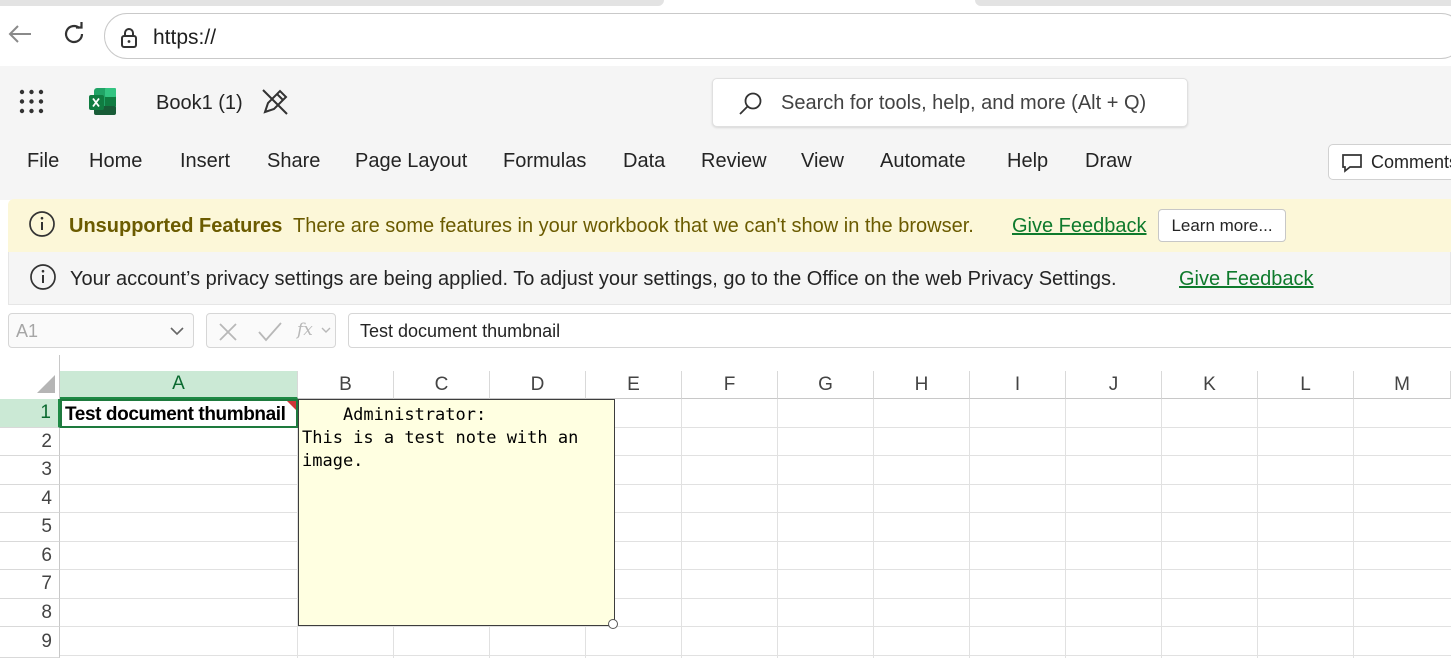 Image resolution: width=1451 pixels, height=658 pixels. I want to click on formula-value: Test document thumbnail, so click(460, 331).